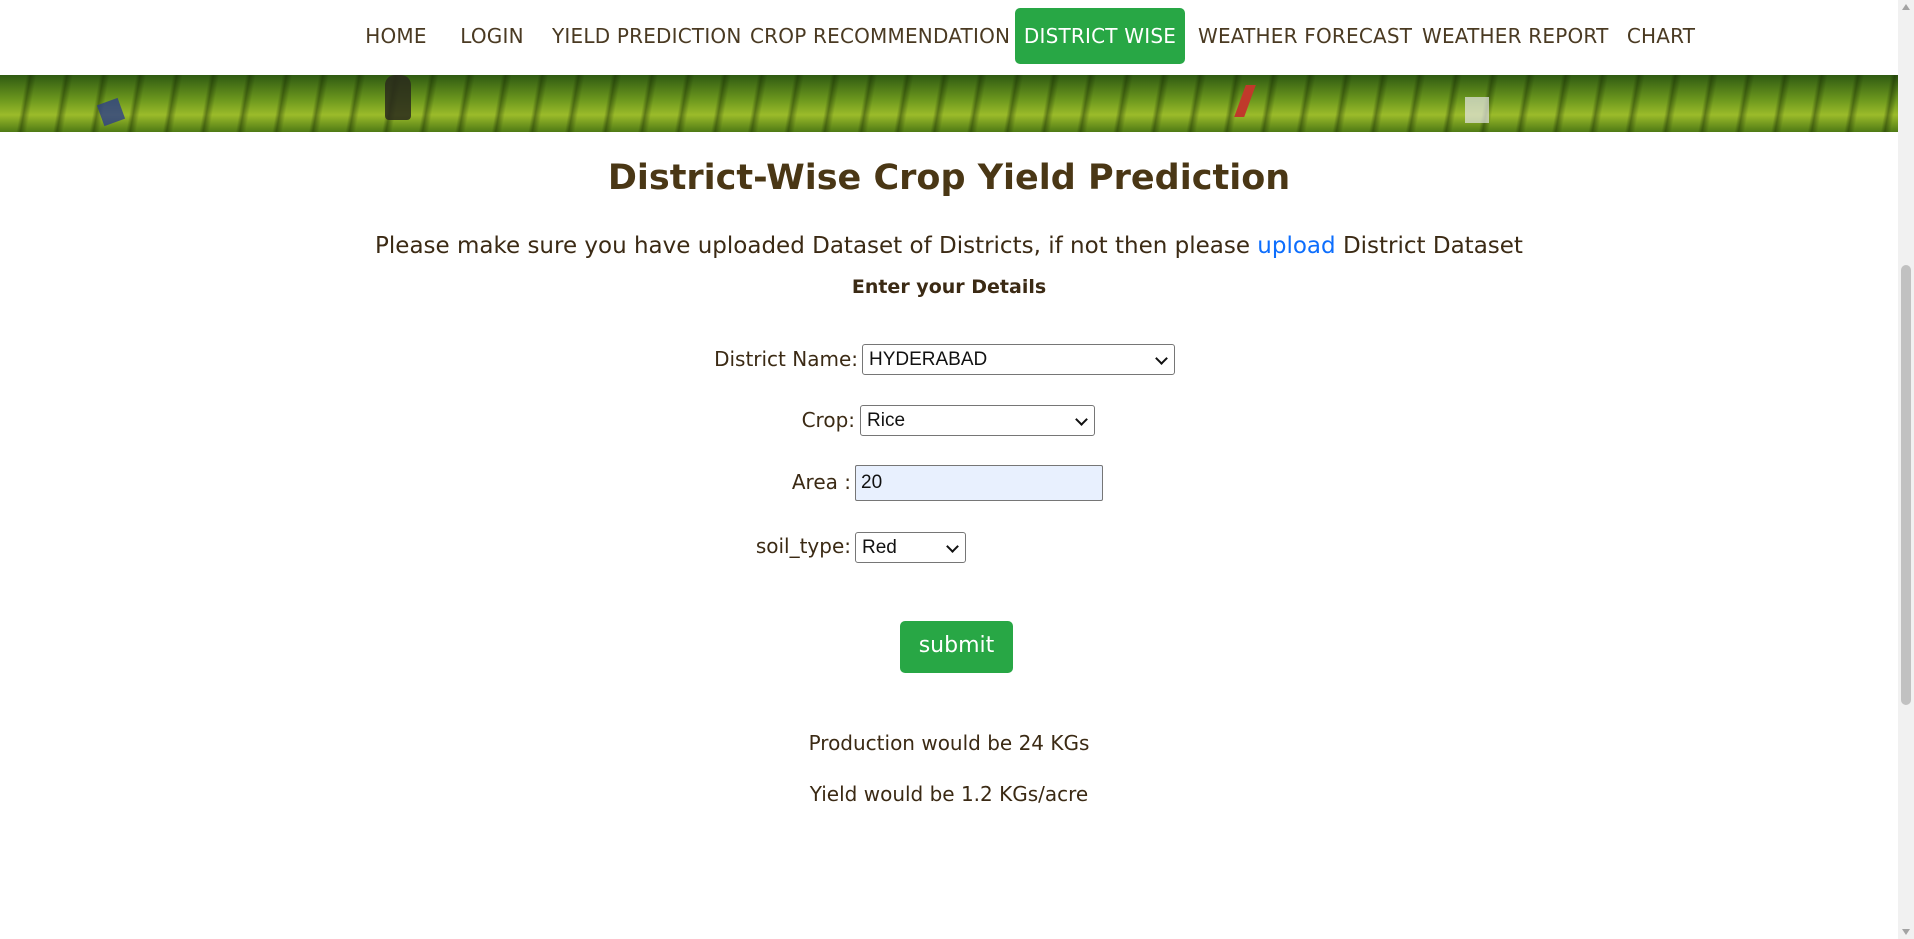 Image resolution: width=1914 pixels, height=939 pixels. What do you see at coordinates (1296, 246) in the screenshot?
I see `upload-link: upload` at bounding box center [1296, 246].